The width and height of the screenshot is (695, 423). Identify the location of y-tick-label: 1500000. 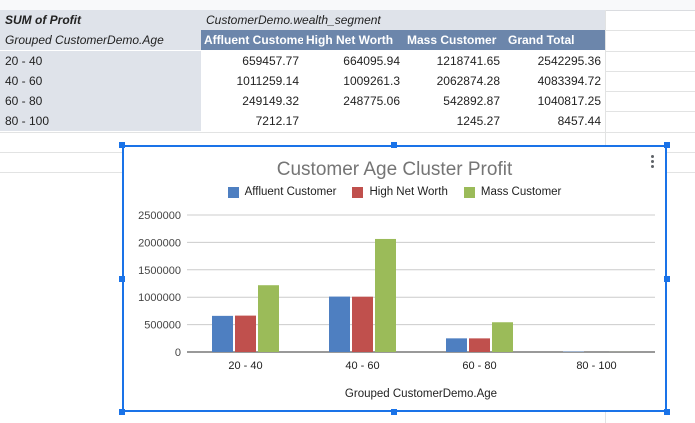
(159, 271).